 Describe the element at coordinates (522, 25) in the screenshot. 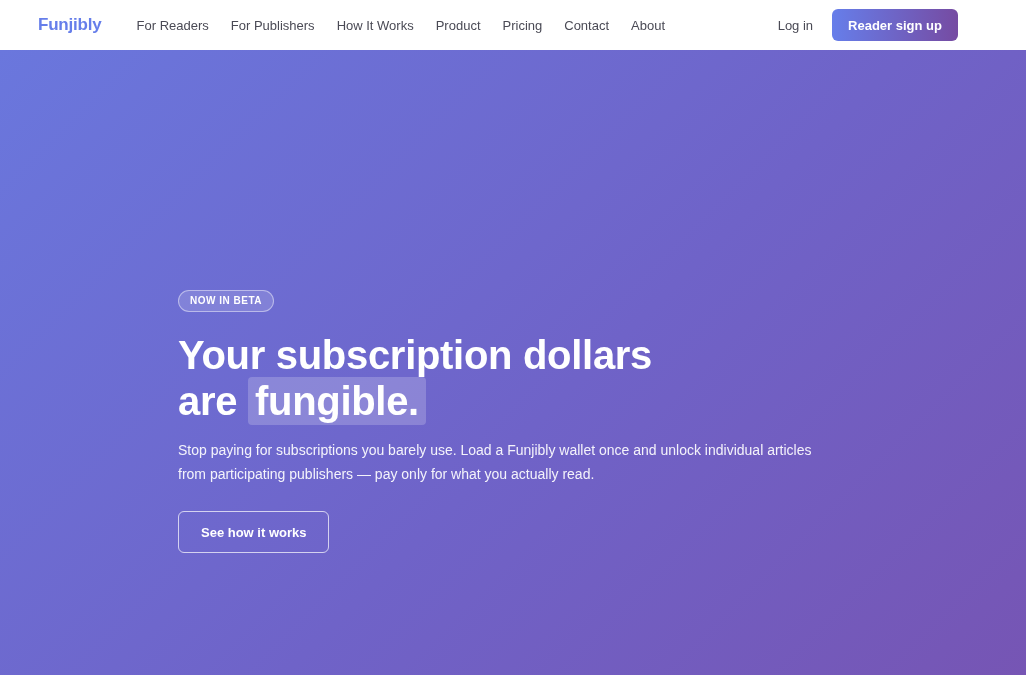

I see `nav-link: Pricing` at that location.